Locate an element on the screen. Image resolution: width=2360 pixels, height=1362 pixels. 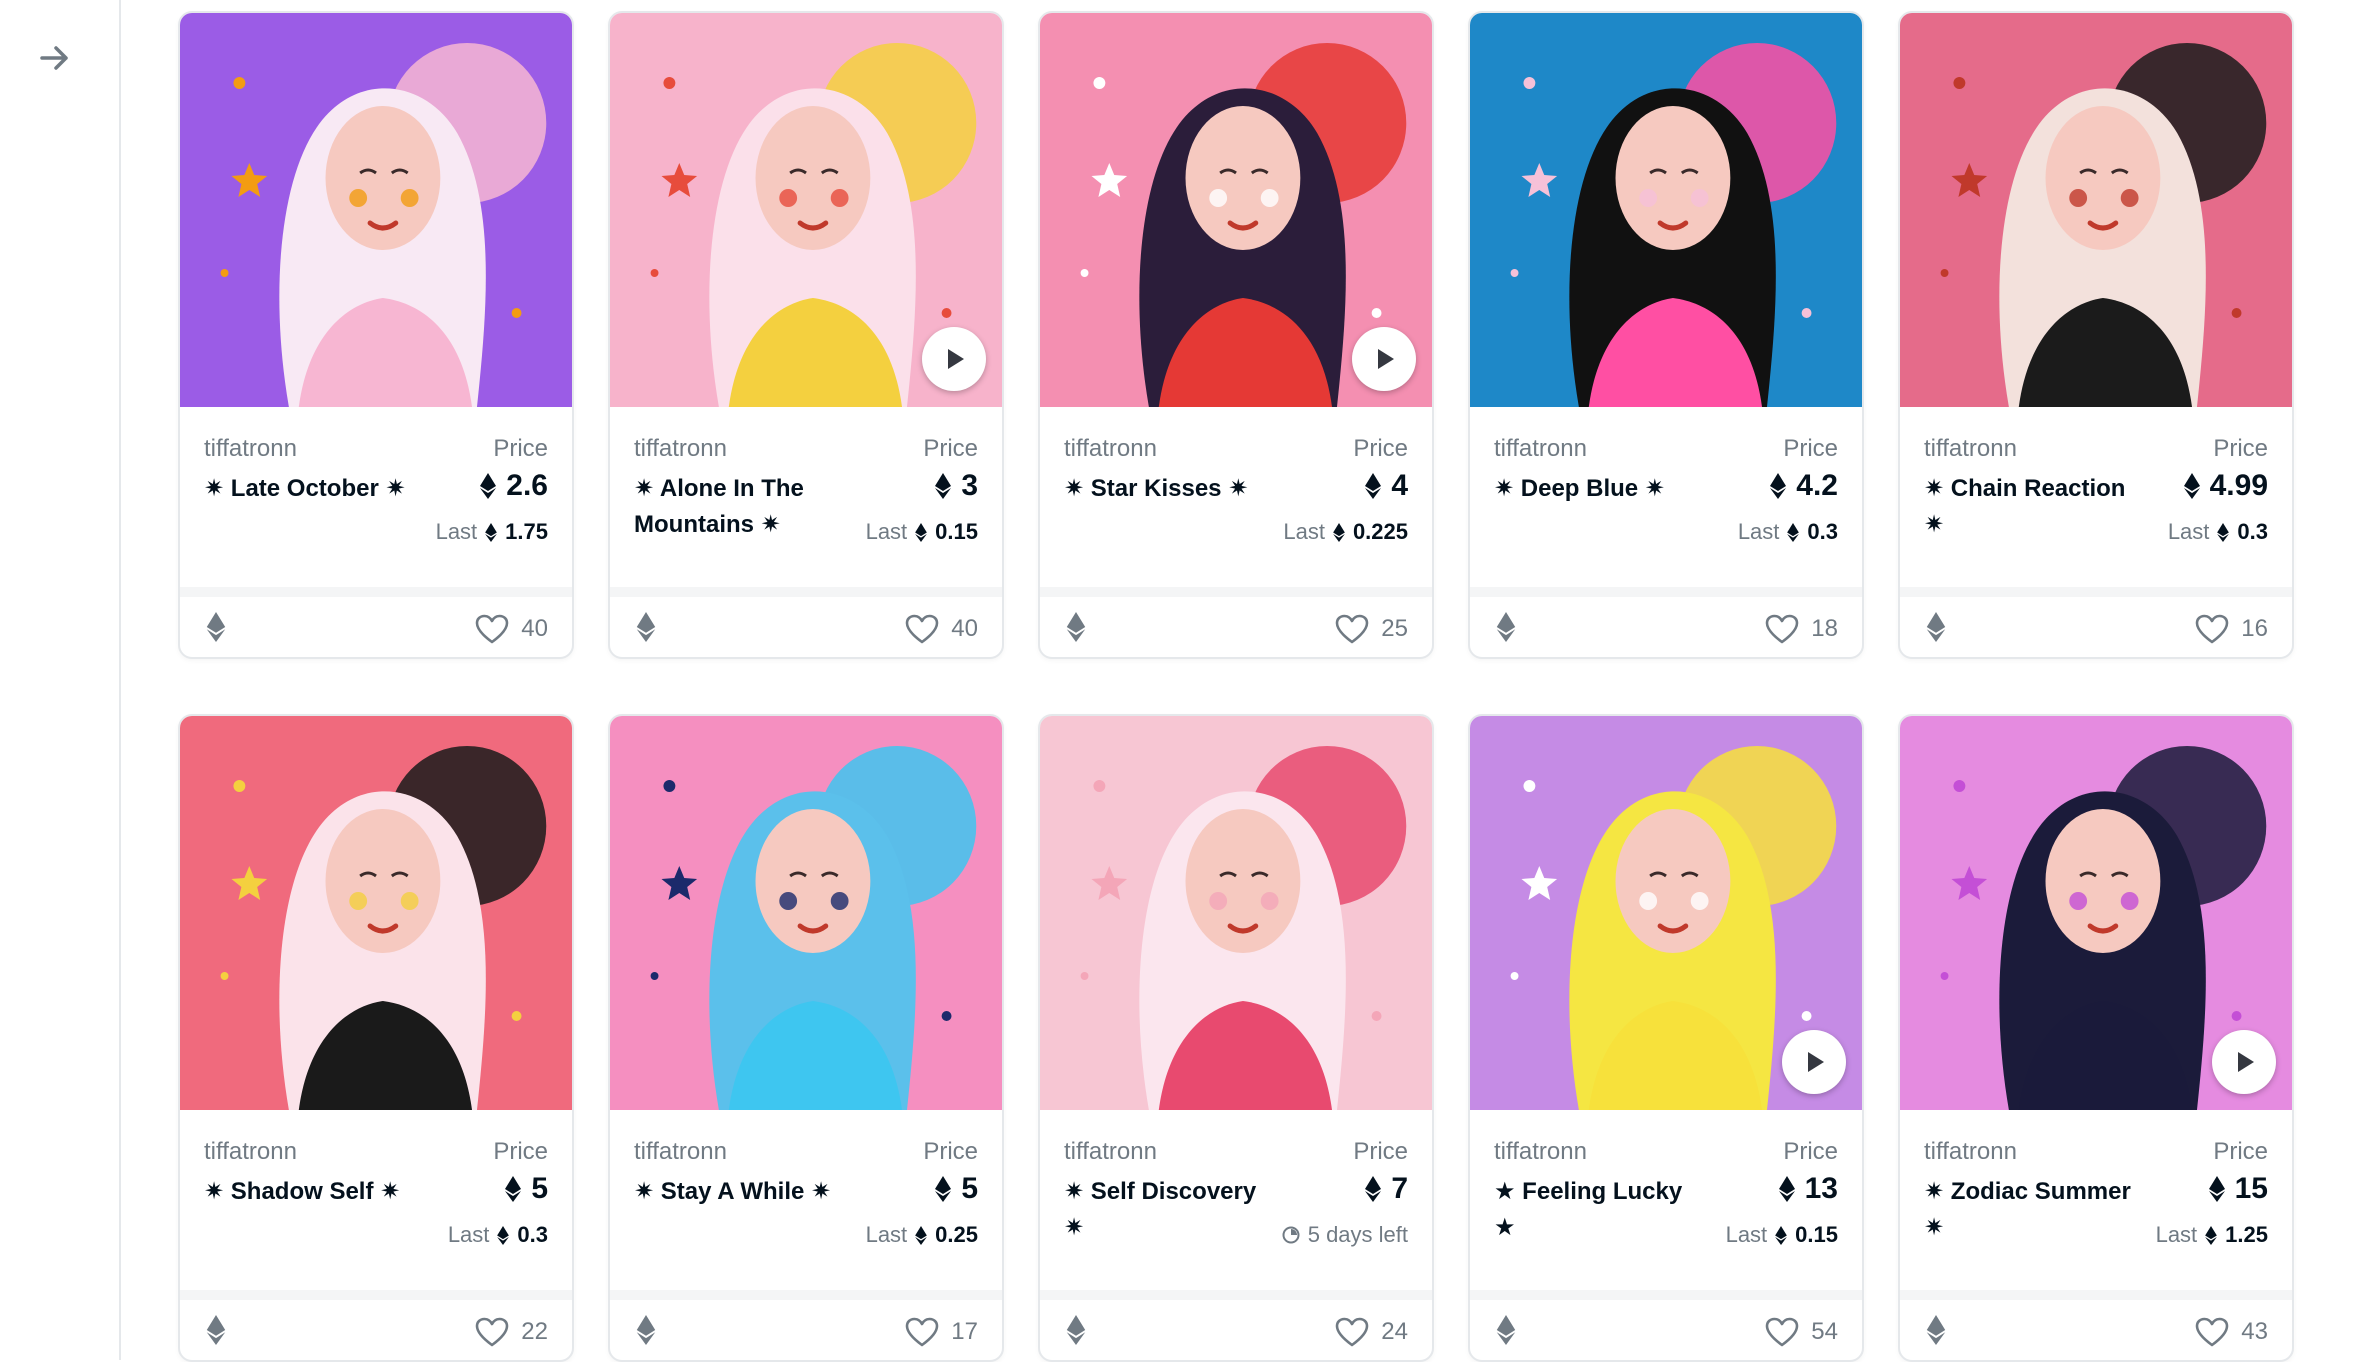
card-footer: 17 is located at coordinates (806, 1330).